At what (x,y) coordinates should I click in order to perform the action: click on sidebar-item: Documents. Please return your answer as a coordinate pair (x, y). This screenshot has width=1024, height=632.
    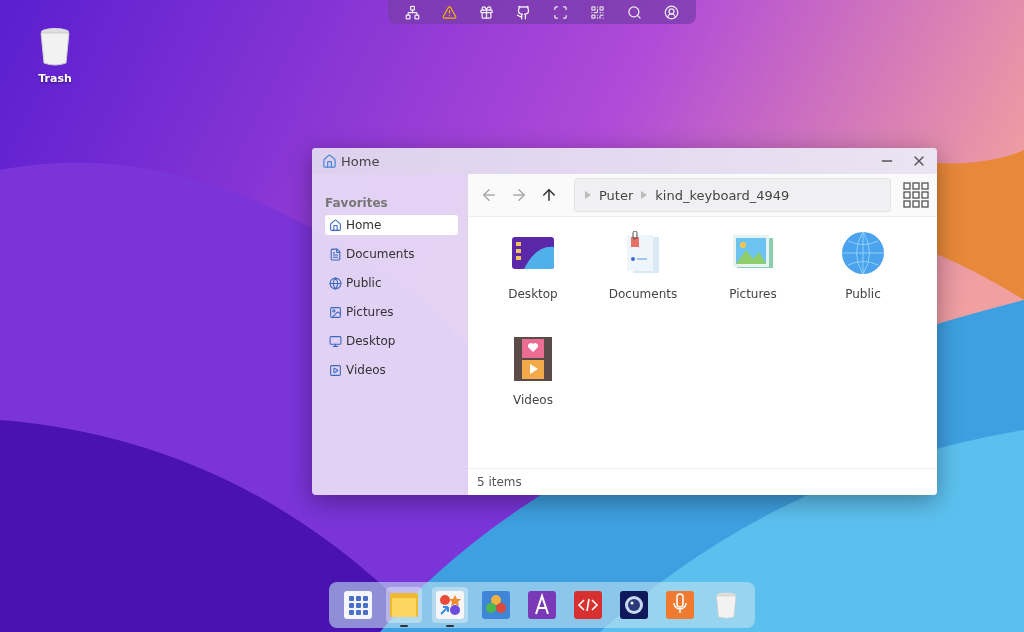
    Looking at the image, I should click on (391, 254).